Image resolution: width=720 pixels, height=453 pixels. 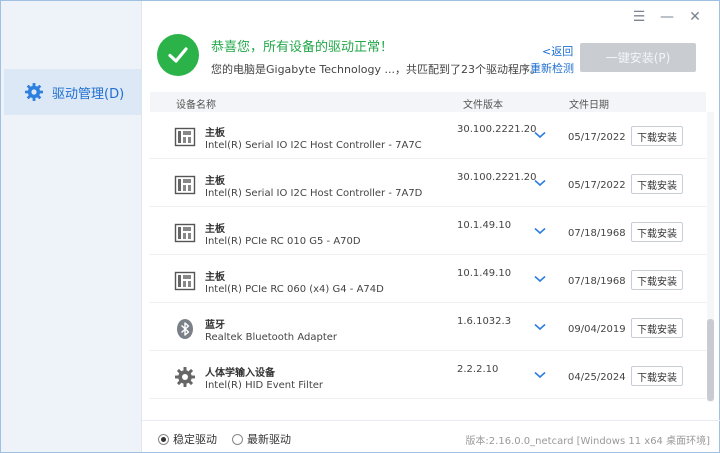 I want to click on minimize-button: —, so click(x=667, y=17).